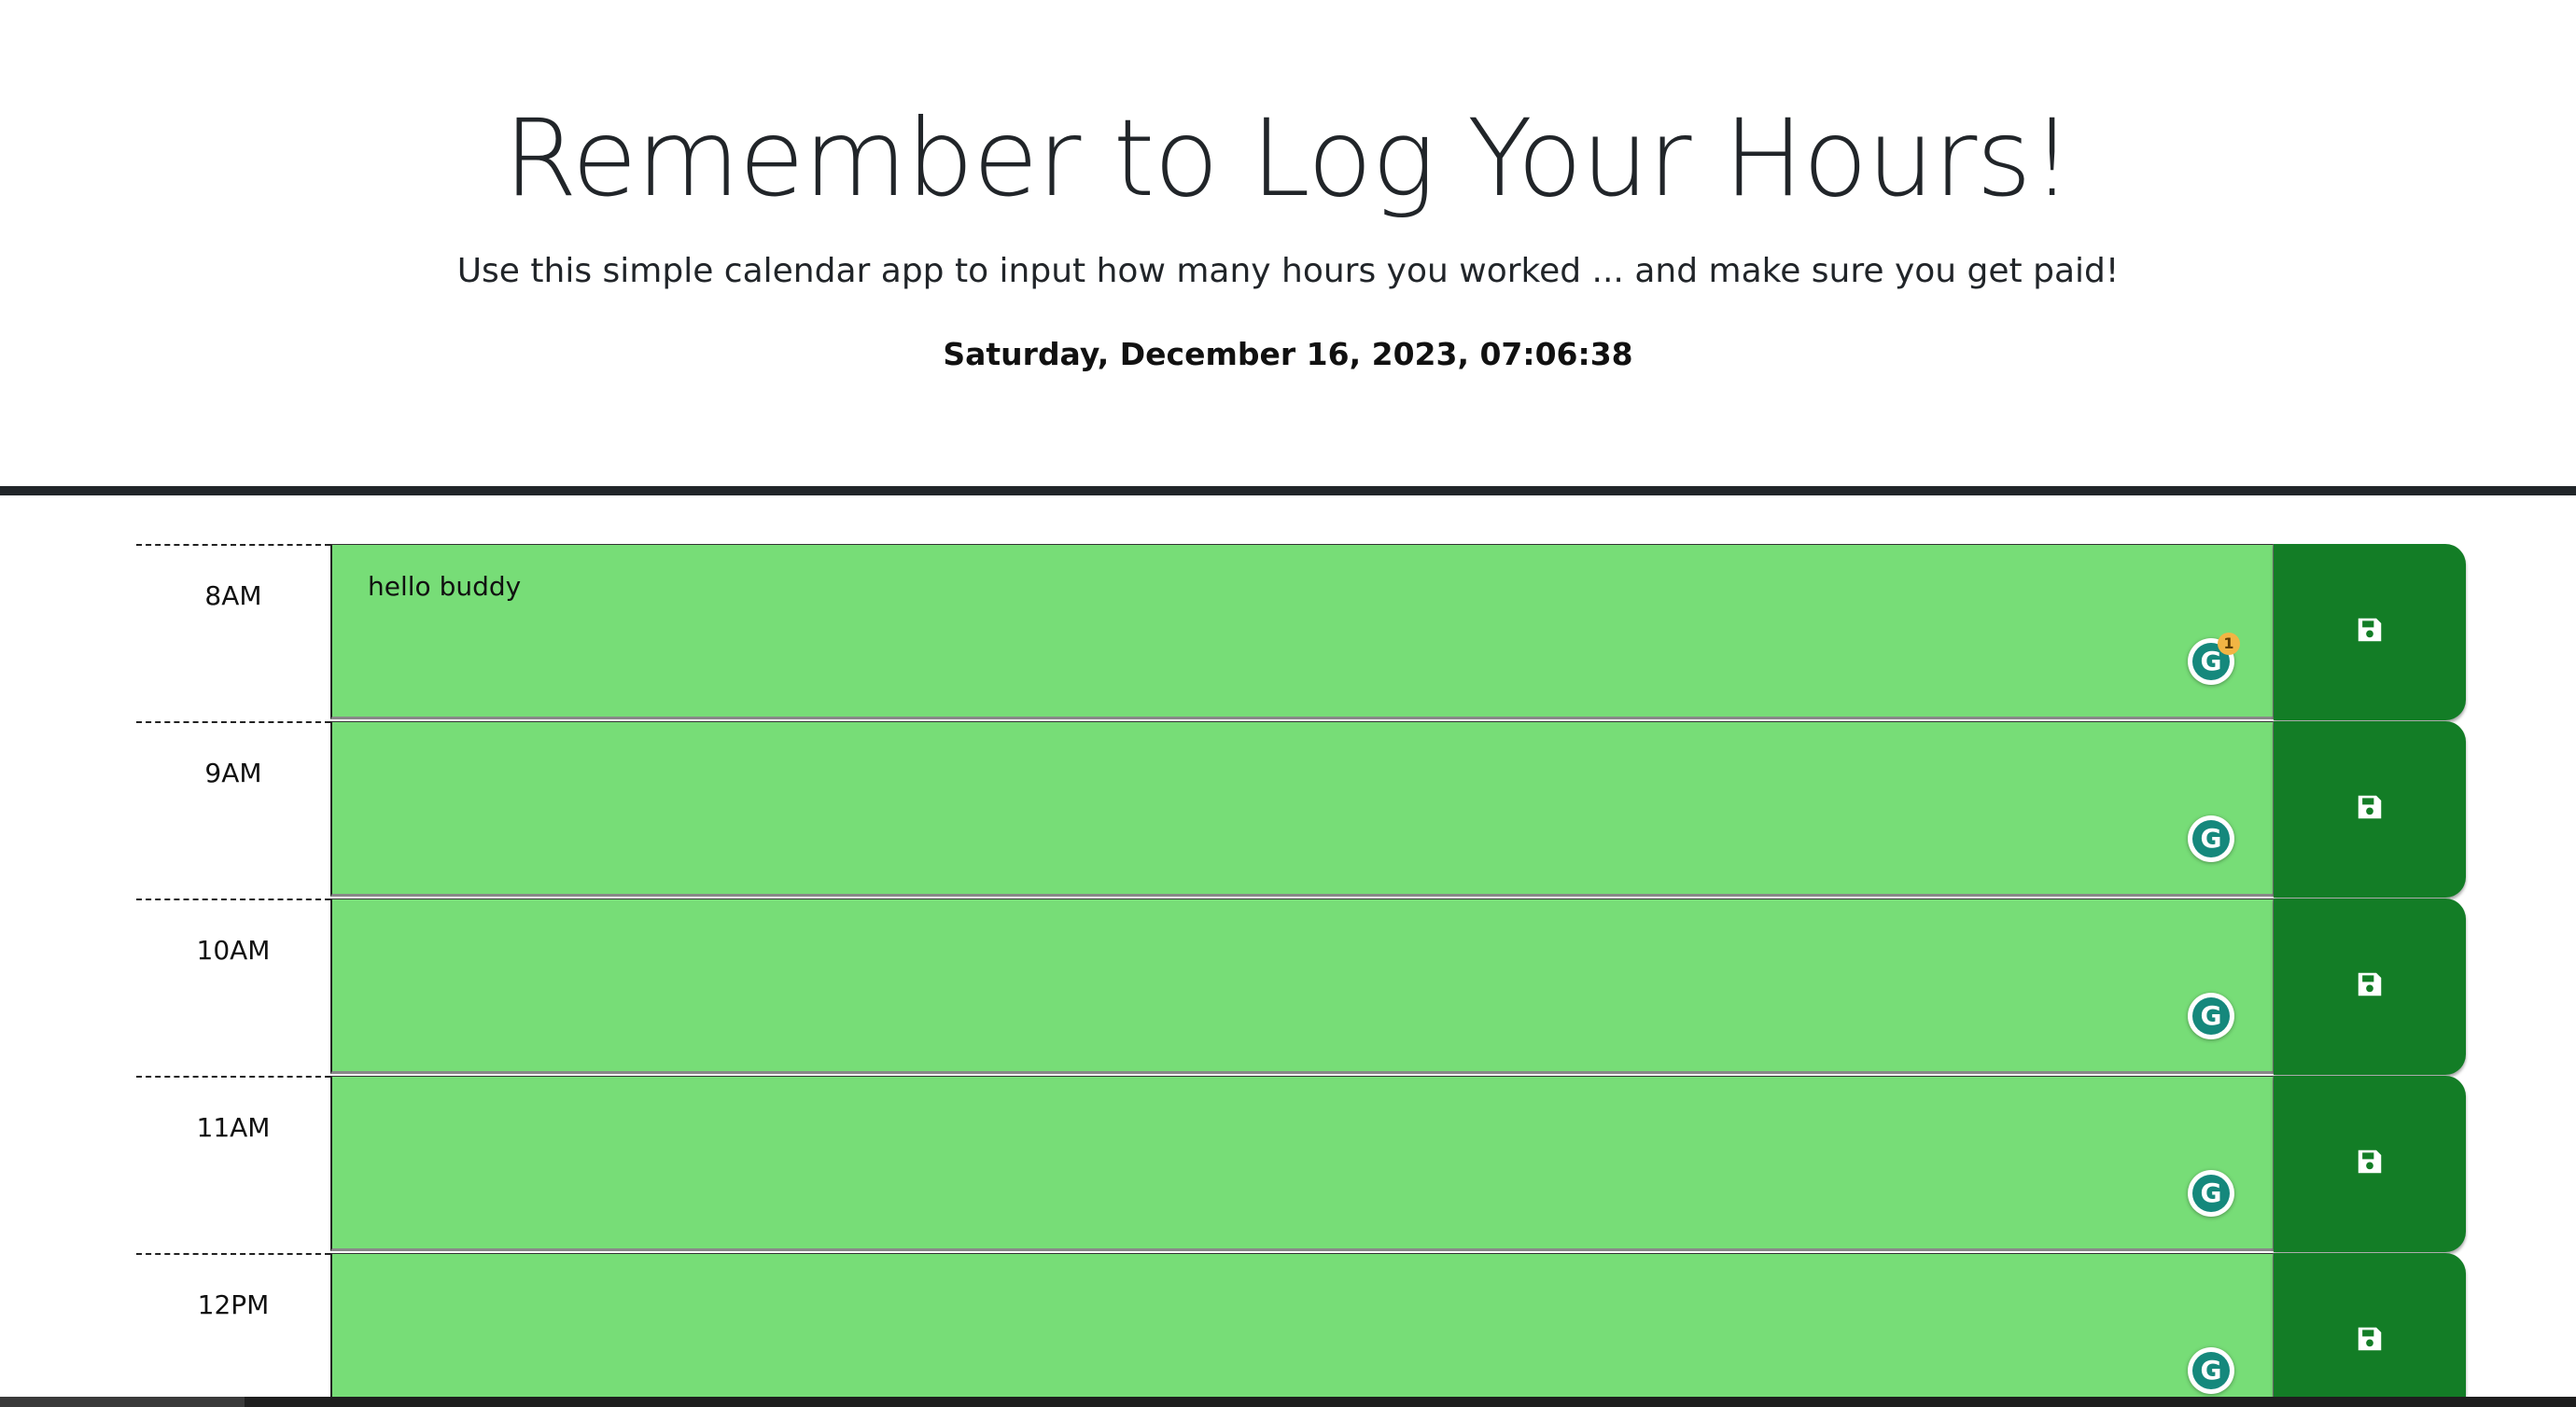 The width and height of the screenshot is (2576, 1407). What do you see at coordinates (2229, 644) in the screenshot?
I see `grammarly-suggestion-badge: 1` at bounding box center [2229, 644].